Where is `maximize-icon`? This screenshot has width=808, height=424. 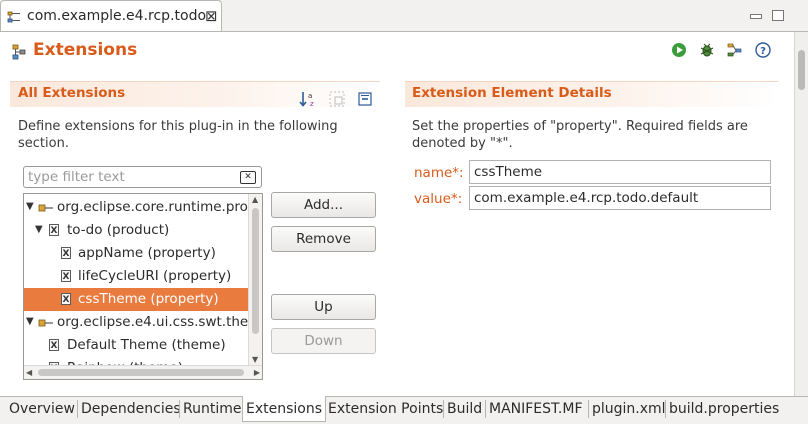 maximize-icon is located at coordinates (778, 15).